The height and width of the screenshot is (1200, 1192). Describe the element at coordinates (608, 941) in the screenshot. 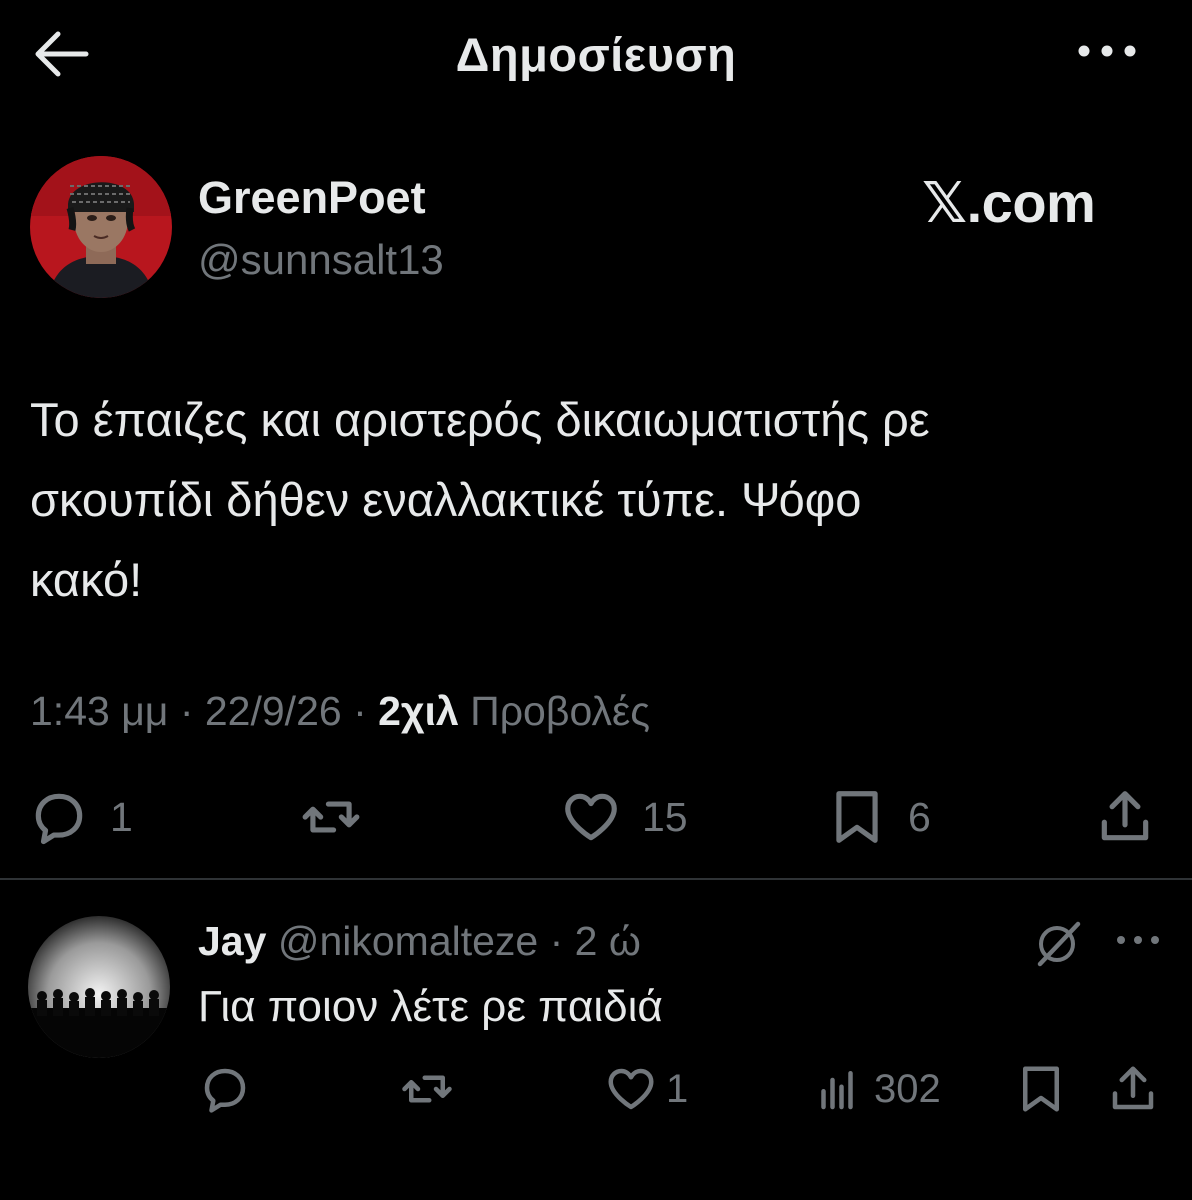

I see `reply-time: 2 ώ` at that location.